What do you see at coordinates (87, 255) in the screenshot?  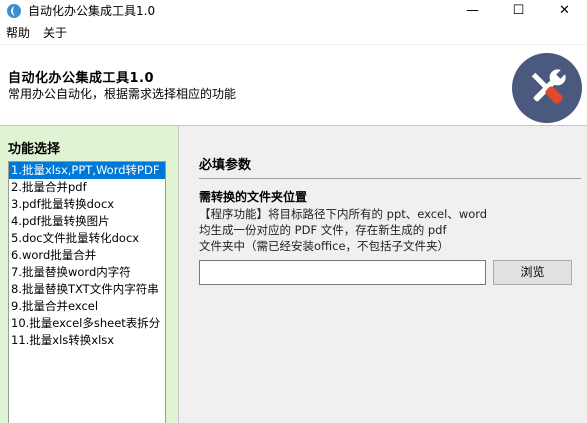 I see `list-item: 6.word批量合并` at bounding box center [87, 255].